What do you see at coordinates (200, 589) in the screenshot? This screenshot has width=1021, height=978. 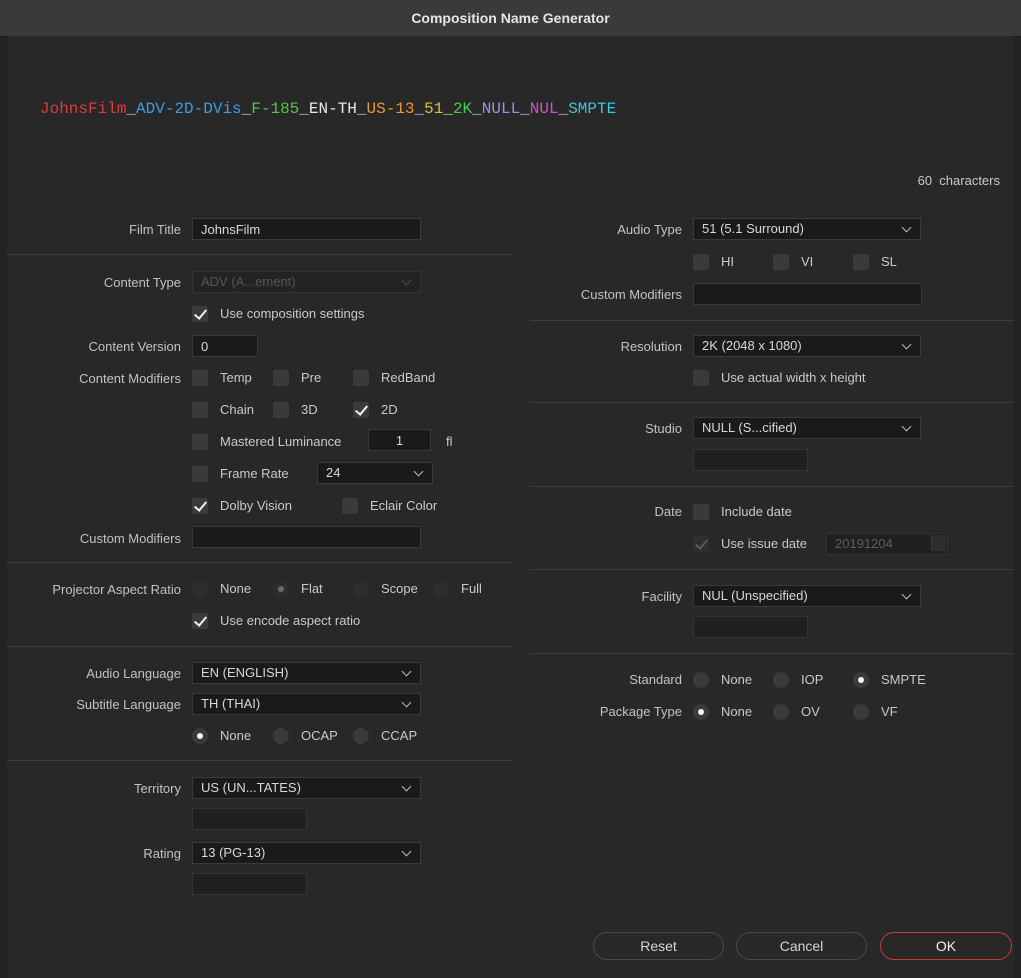 I see `aspect-none-radio` at bounding box center [200, 589].